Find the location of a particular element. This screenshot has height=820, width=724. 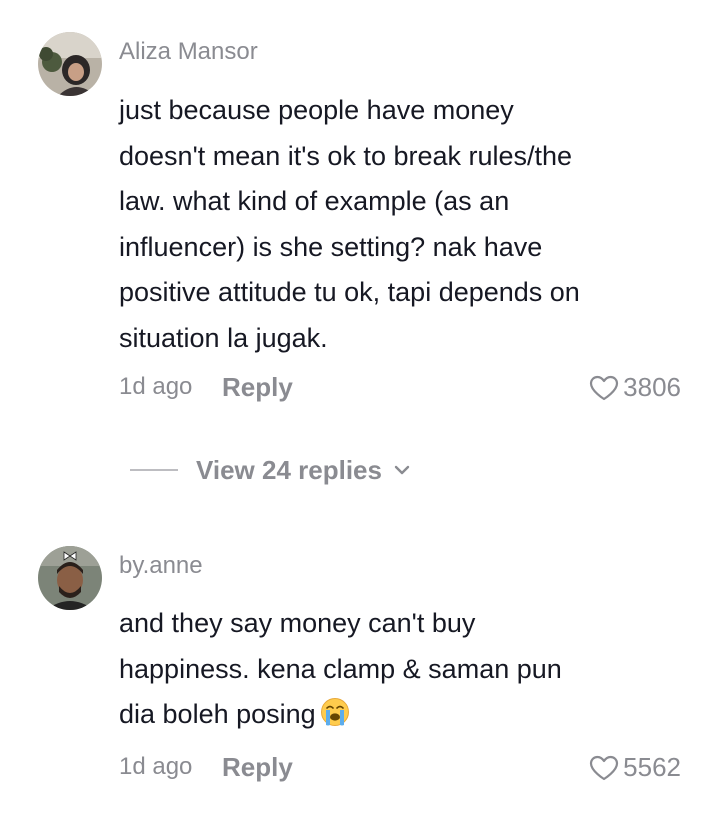

view-replies-label: View 24 replies is located at coordinates (289, 469).